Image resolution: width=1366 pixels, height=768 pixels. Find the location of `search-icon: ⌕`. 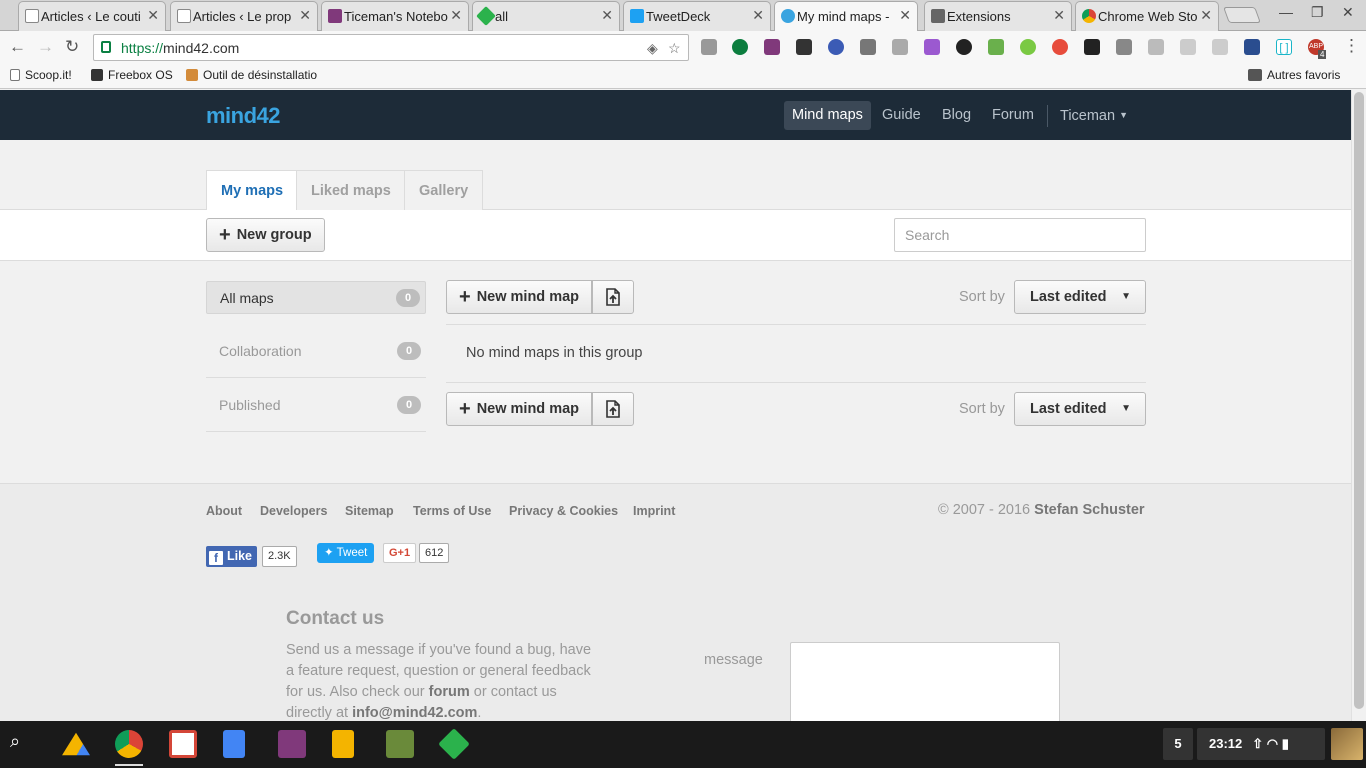

search-icon: ⌕ is located at coordinates (15, 741).